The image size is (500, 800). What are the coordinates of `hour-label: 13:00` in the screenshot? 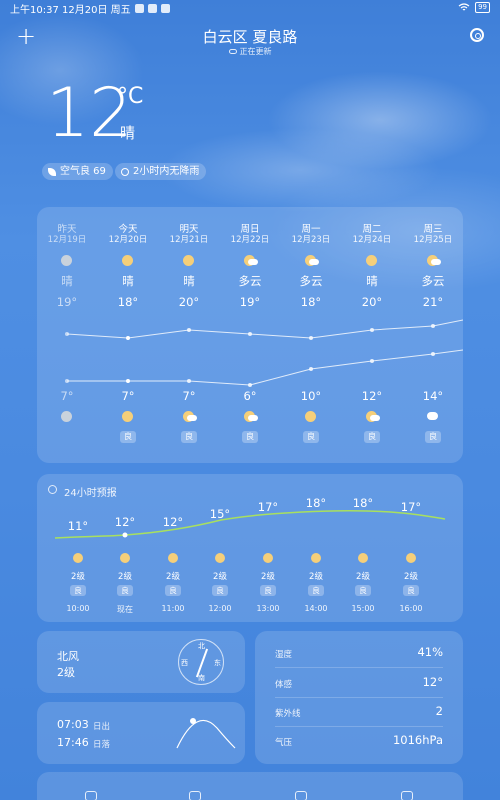 It's located at (268, 608).